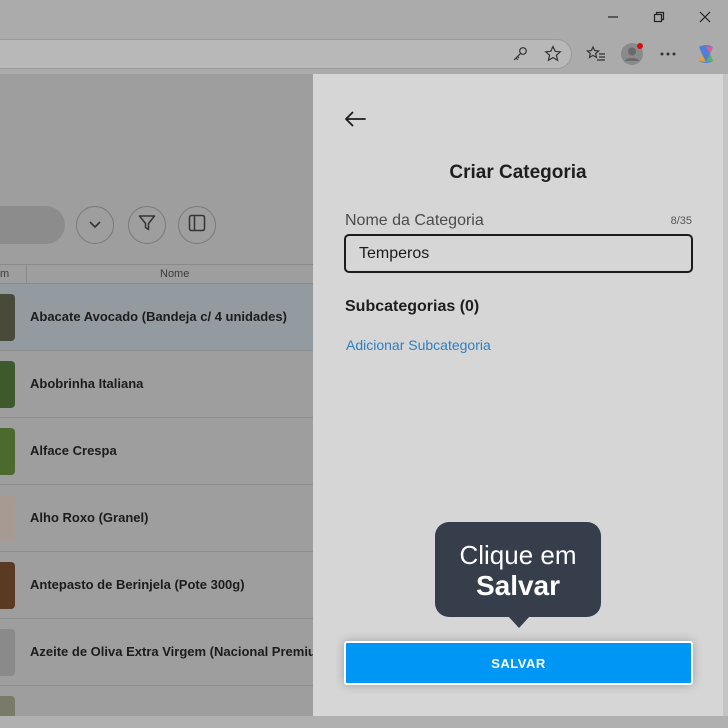 This screenshot has width=728, height=728. I want to click on arrow-left-icon, so click(355, 121).